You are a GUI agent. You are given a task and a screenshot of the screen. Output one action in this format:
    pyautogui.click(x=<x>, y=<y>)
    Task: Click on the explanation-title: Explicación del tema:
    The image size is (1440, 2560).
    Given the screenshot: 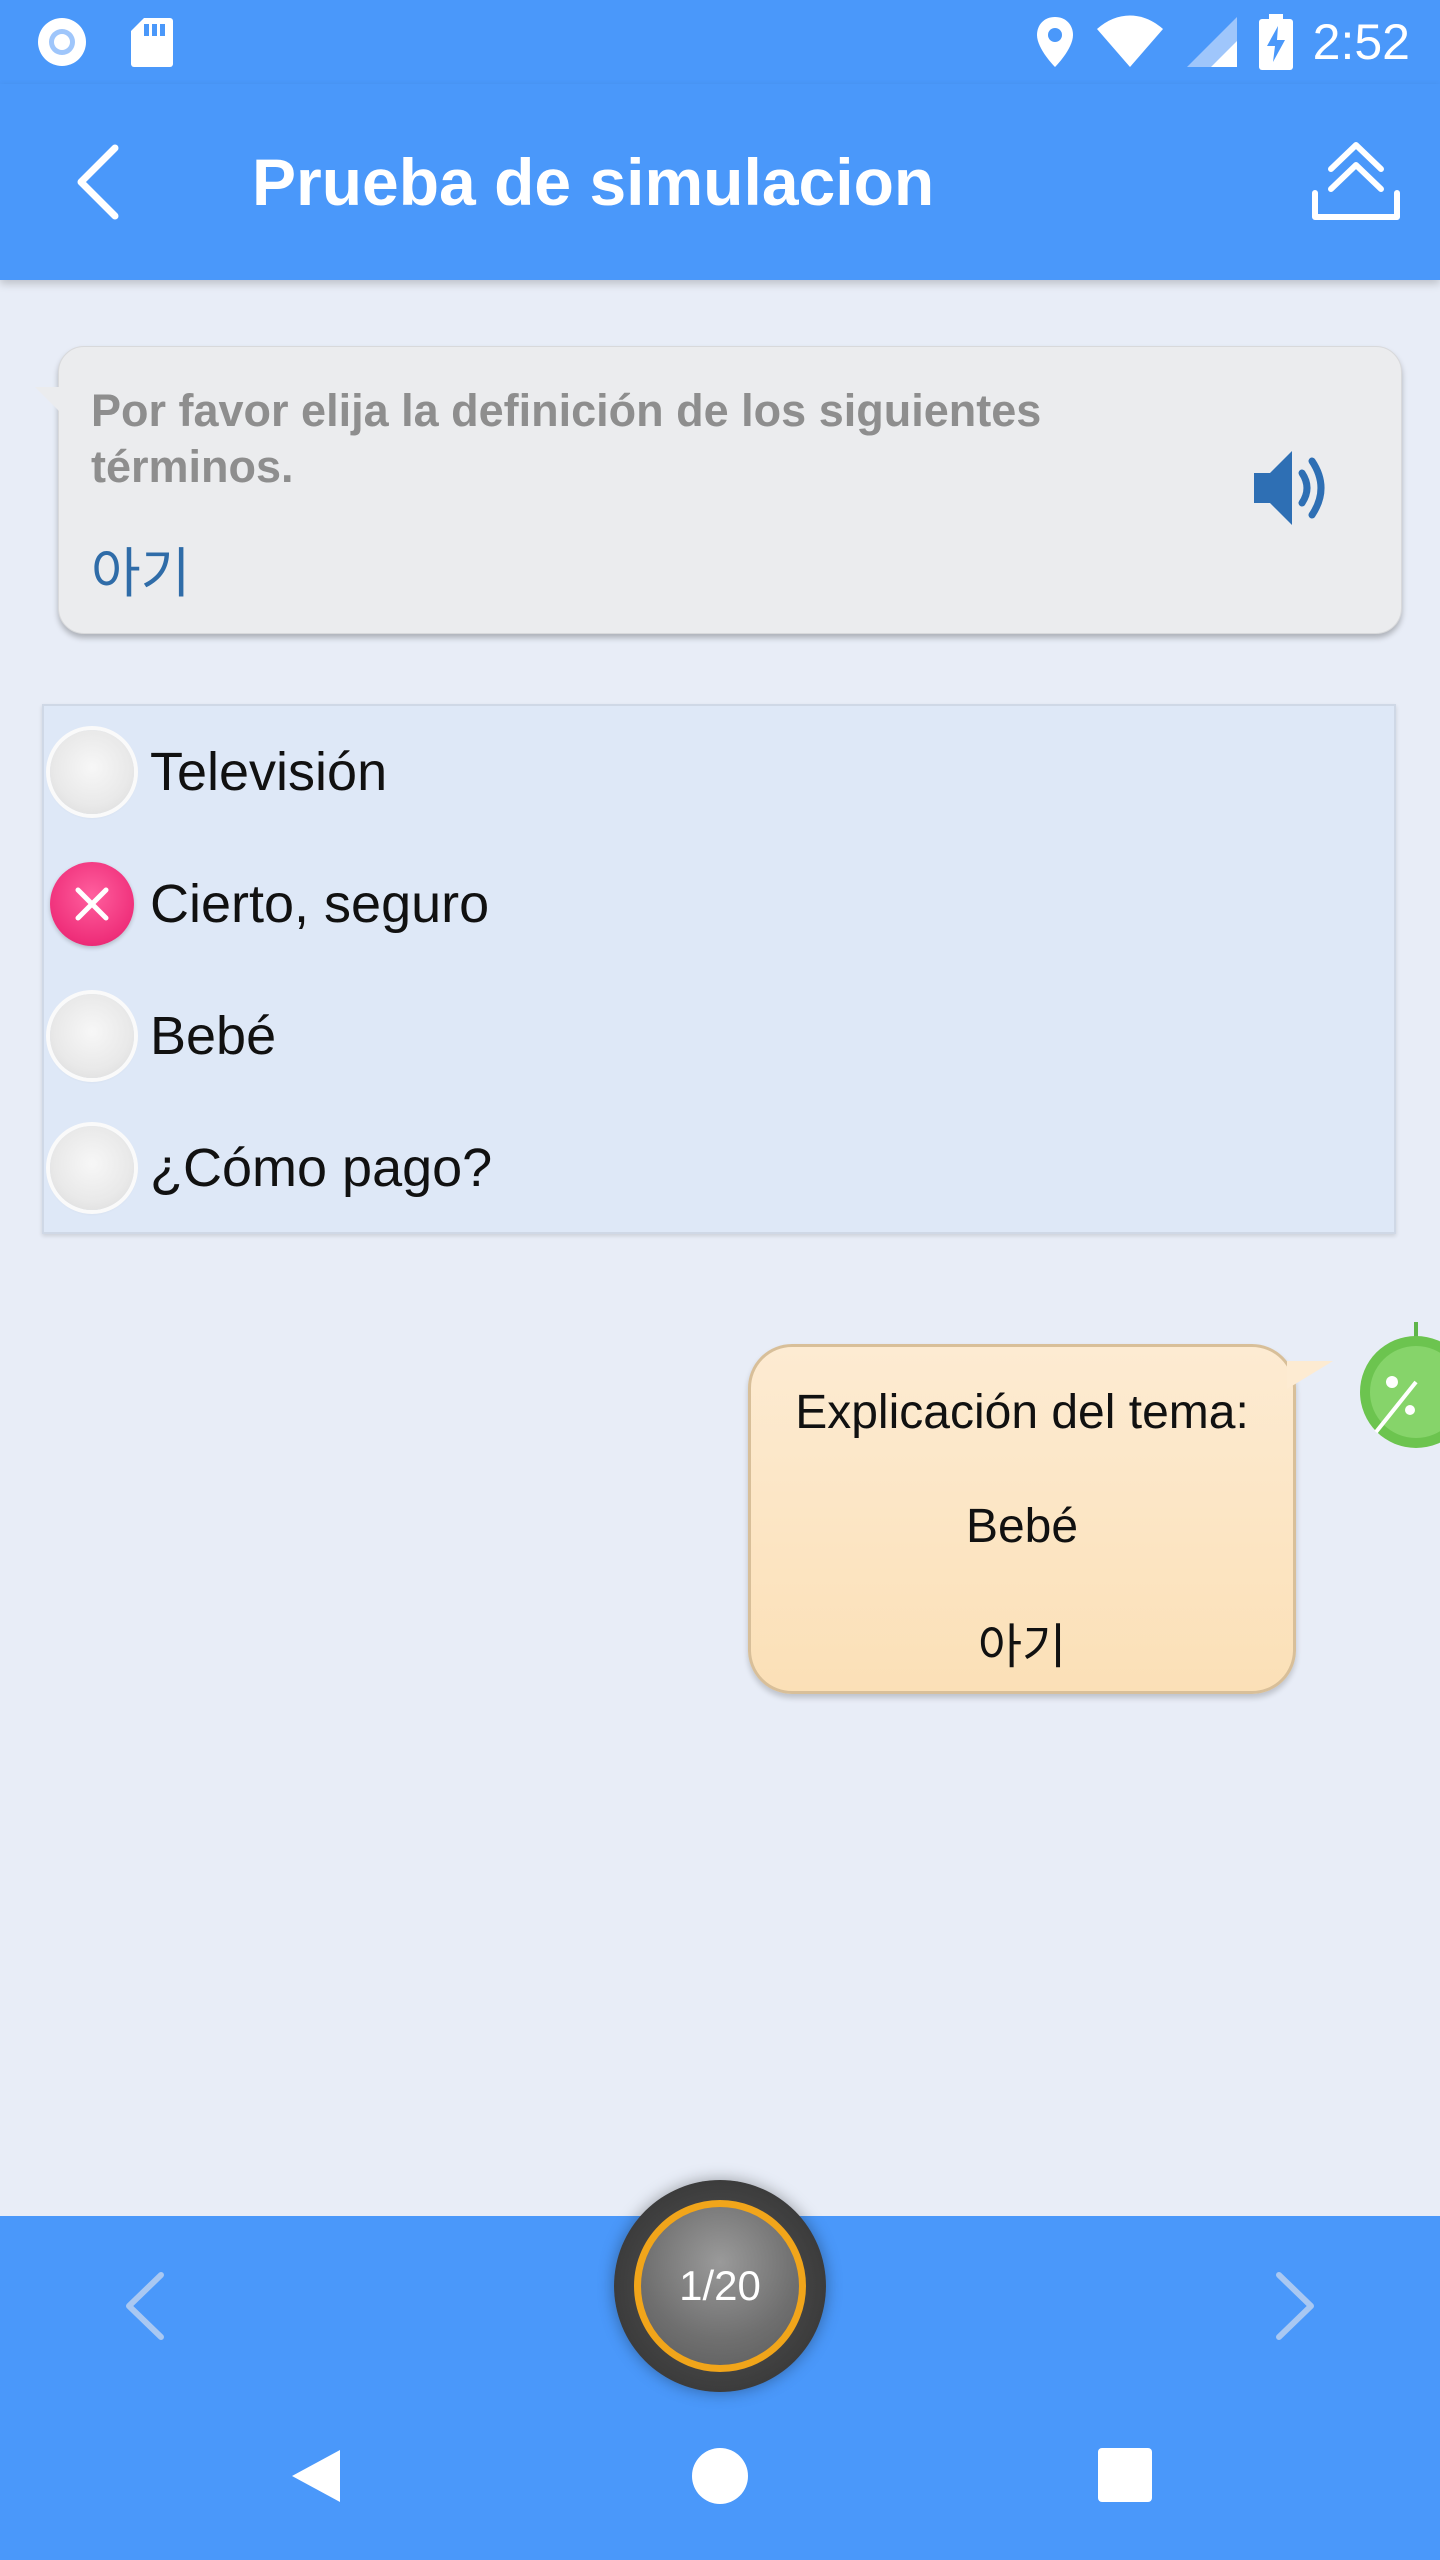 What is the action you would take?
    pyautogui.click(x=1022, y=1412)
    